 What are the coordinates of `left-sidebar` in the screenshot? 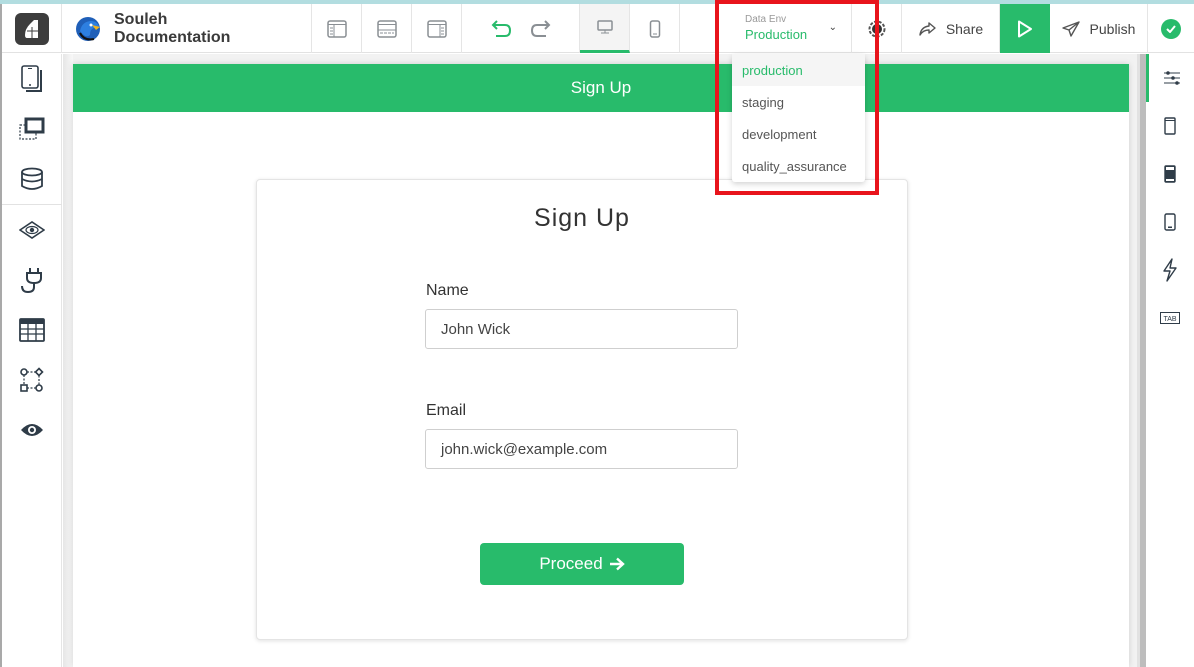 It's located at (32, 360).